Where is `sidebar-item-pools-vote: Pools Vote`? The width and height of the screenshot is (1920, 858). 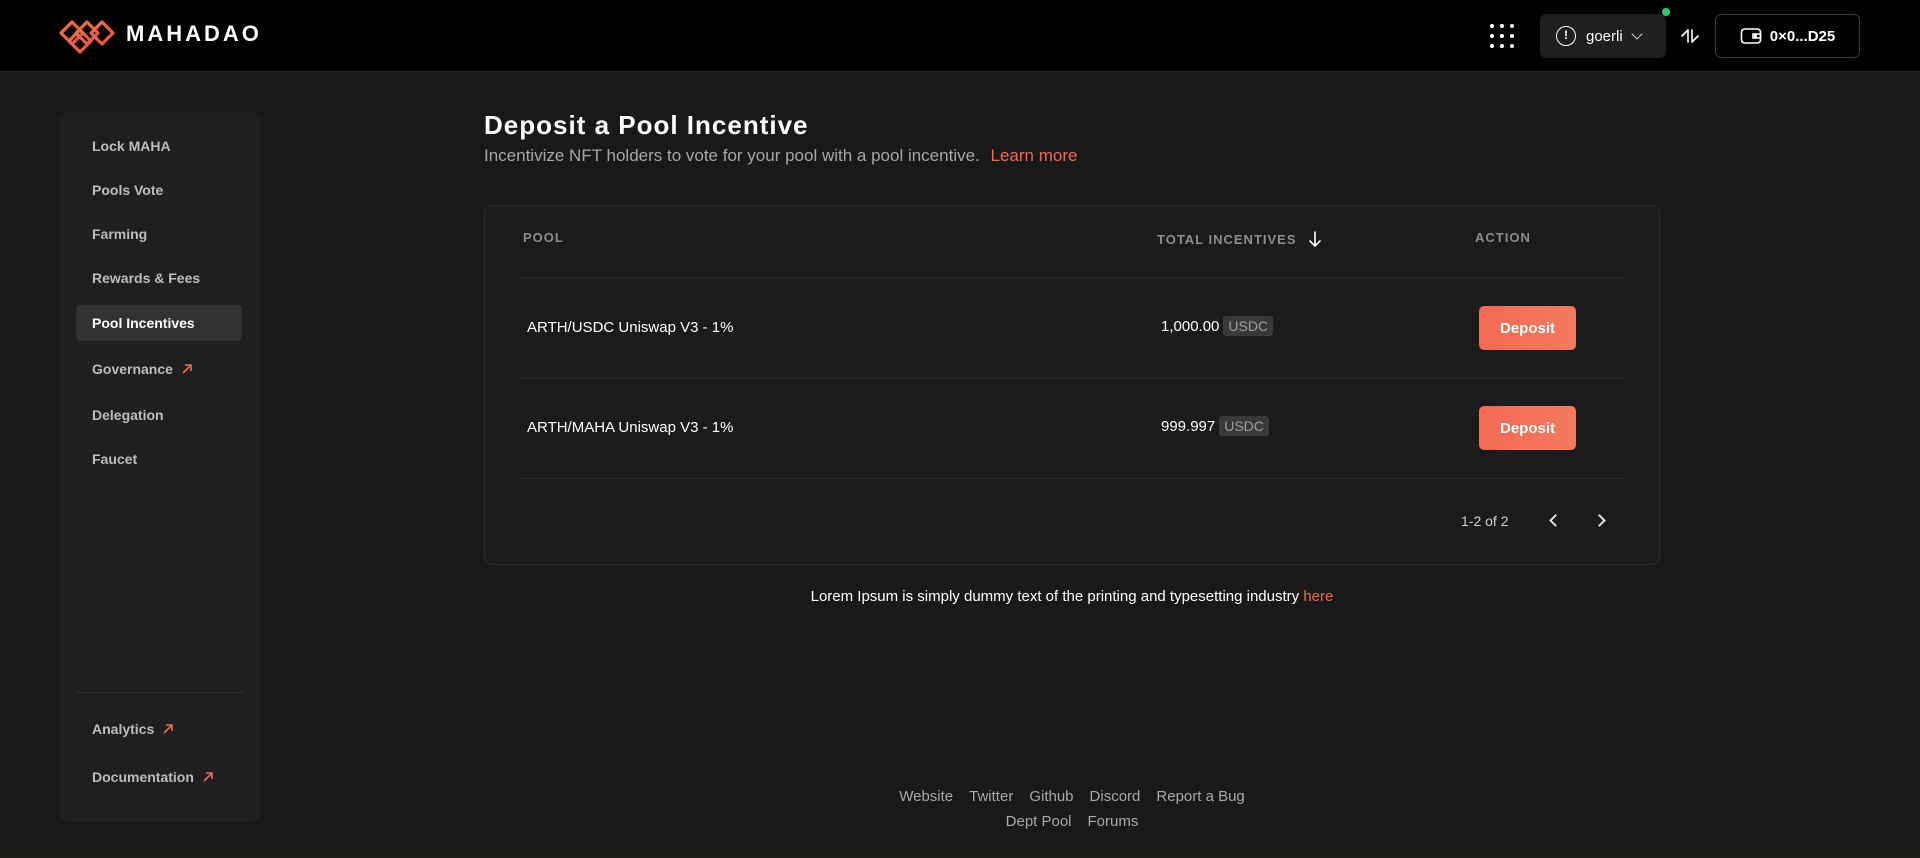
sidebar-item-pools-vote: Pools Vote is located at coordinates (159, 190).